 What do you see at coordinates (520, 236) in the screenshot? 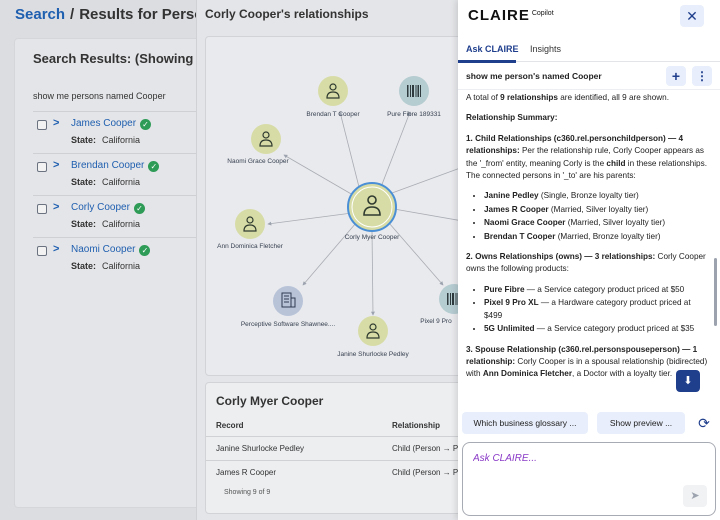
I see `item-name: Brendan T Cooper` at bounding box center [520, 236].